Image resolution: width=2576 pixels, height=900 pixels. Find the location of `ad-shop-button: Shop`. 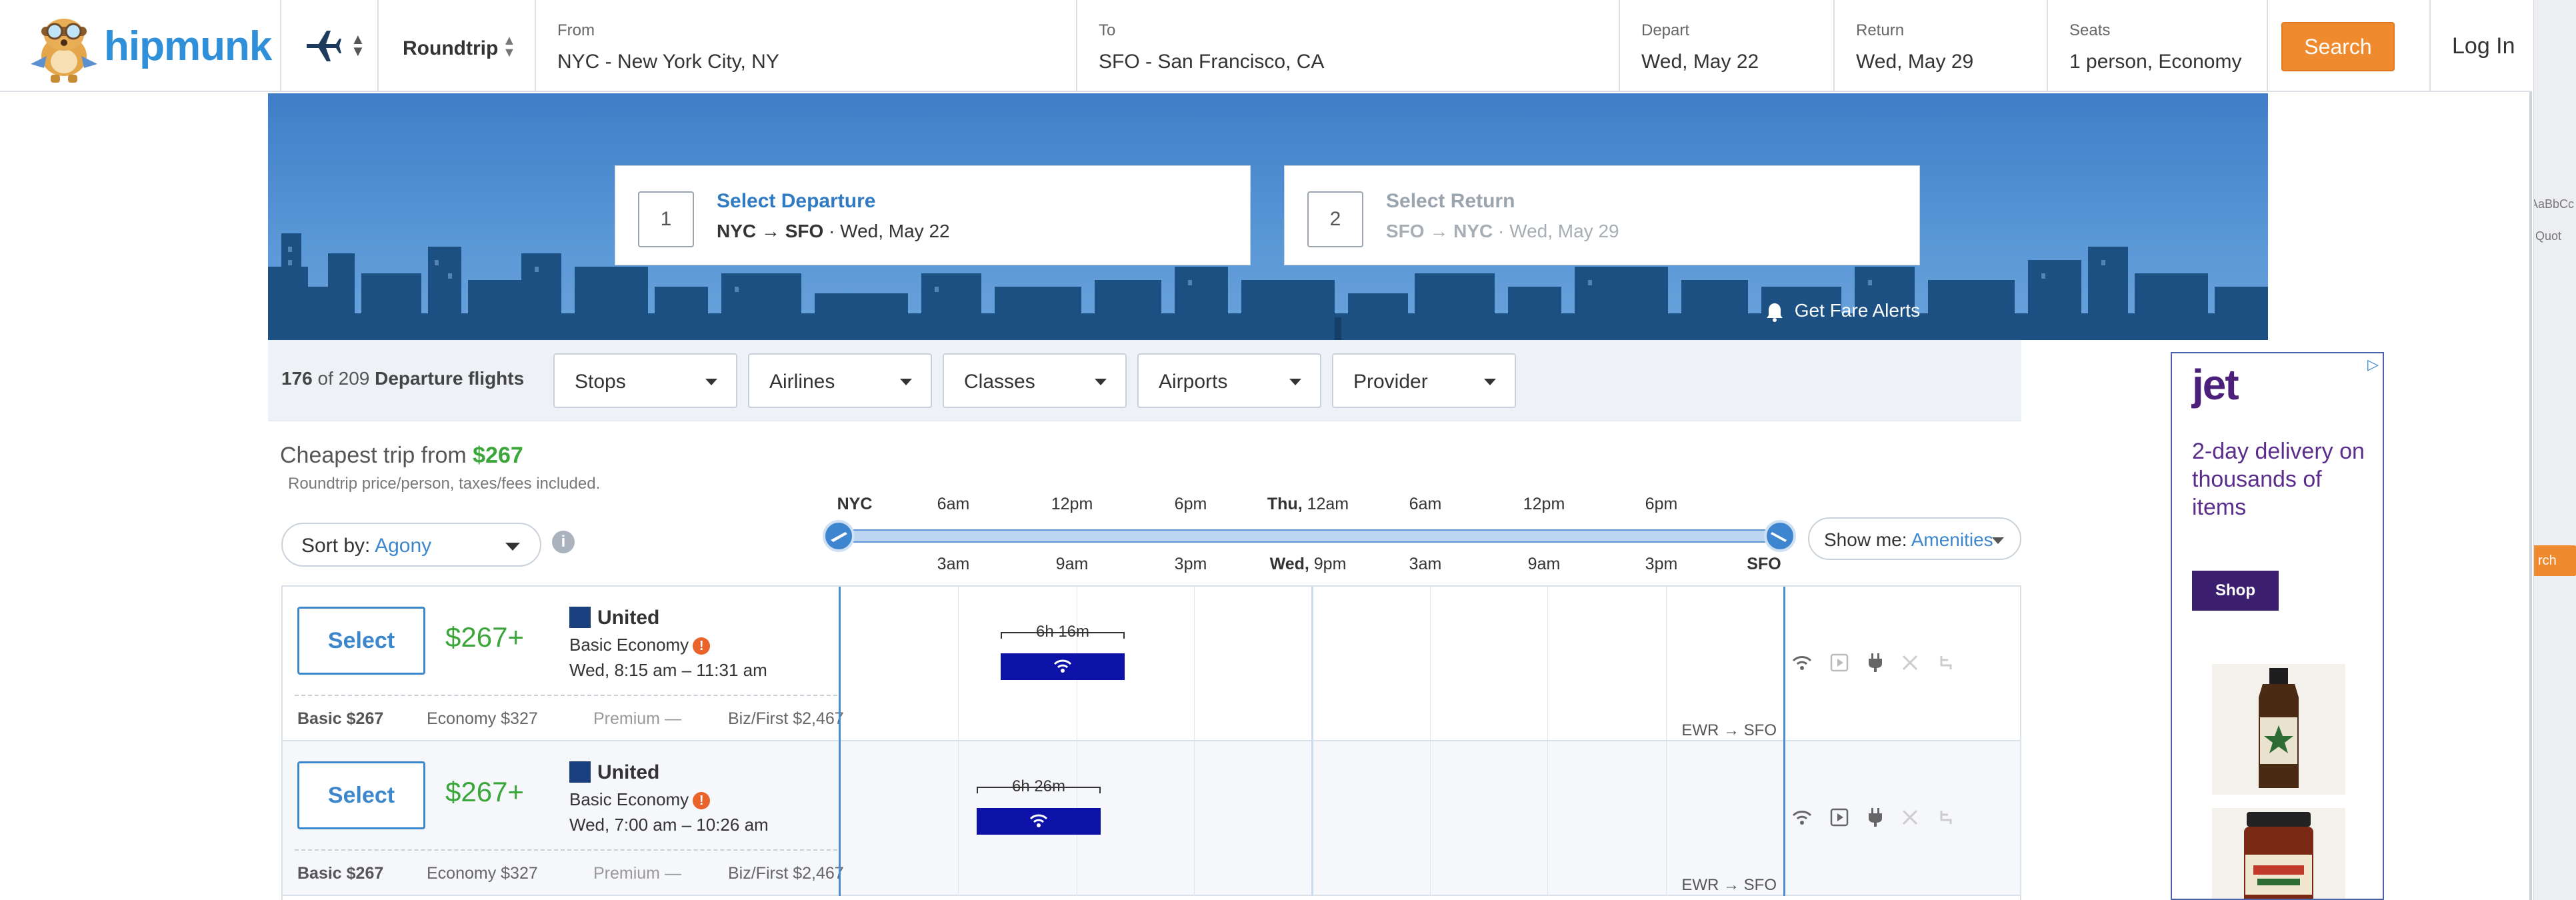

ad-shop-button: Shop is located at coordinates (2235, 591).